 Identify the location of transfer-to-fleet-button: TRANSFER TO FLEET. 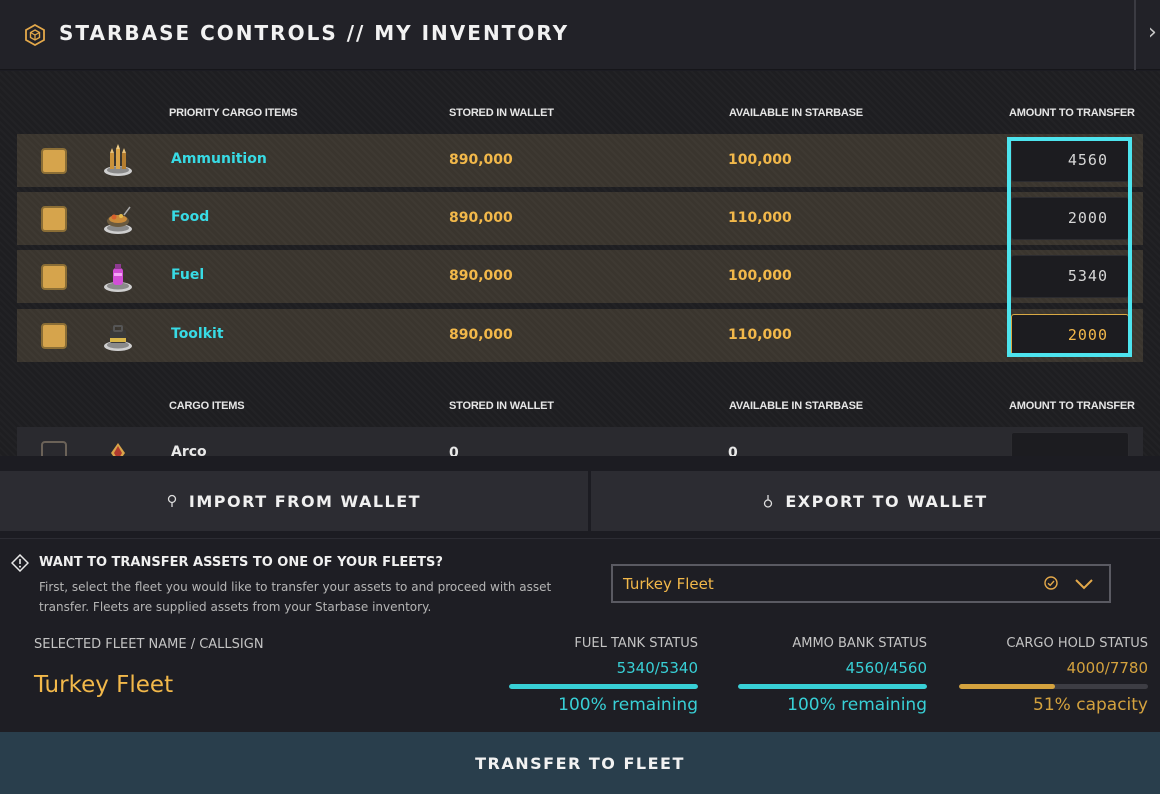
(580, 763).